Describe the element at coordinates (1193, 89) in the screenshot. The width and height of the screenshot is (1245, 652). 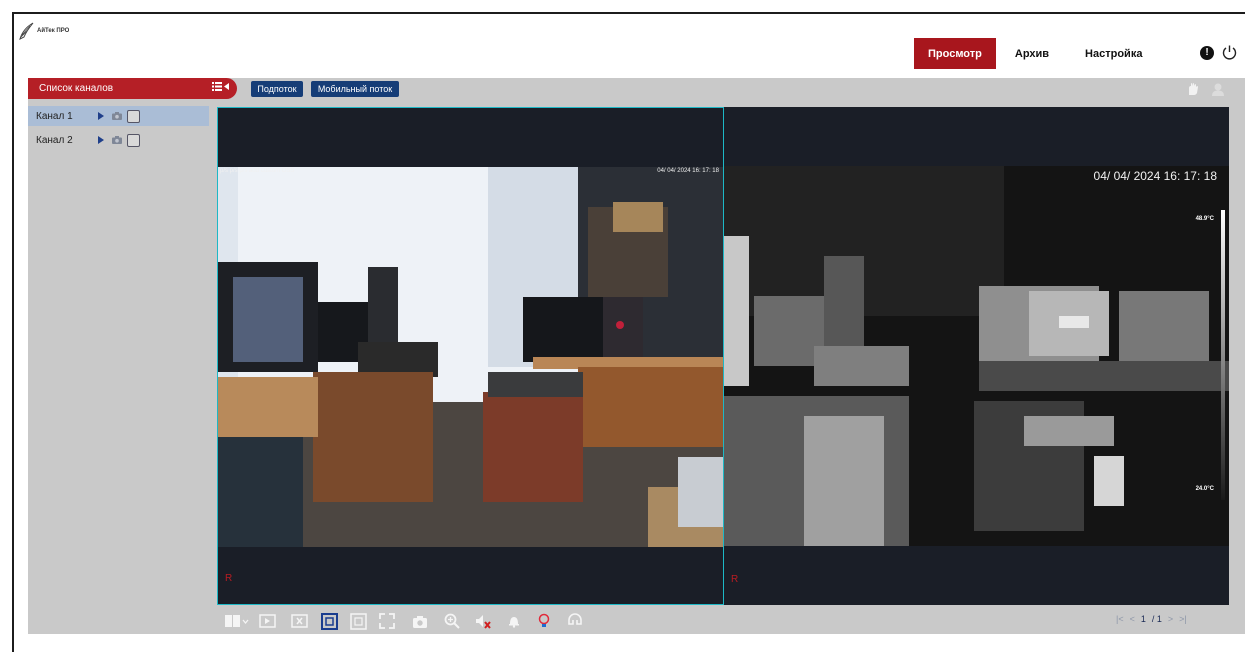
I see `ptz-hand-icon` at that location.